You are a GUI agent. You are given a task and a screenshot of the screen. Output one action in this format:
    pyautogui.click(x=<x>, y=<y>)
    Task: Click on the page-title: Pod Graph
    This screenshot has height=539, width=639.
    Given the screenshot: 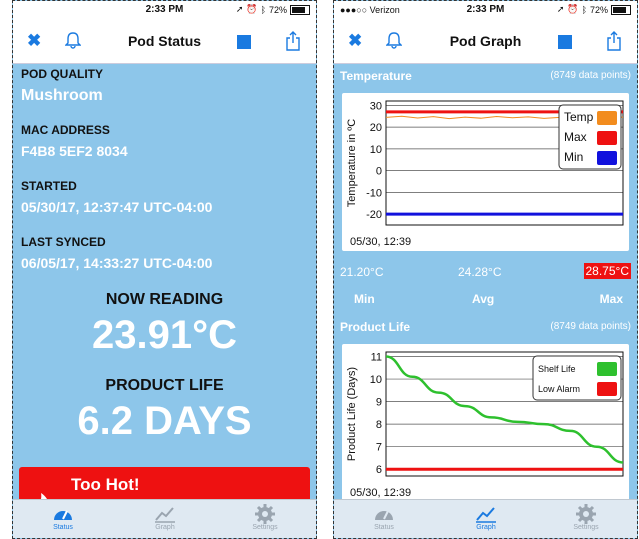 What is the action you would take?
    pyautogui.click(x=485, y=41)
    